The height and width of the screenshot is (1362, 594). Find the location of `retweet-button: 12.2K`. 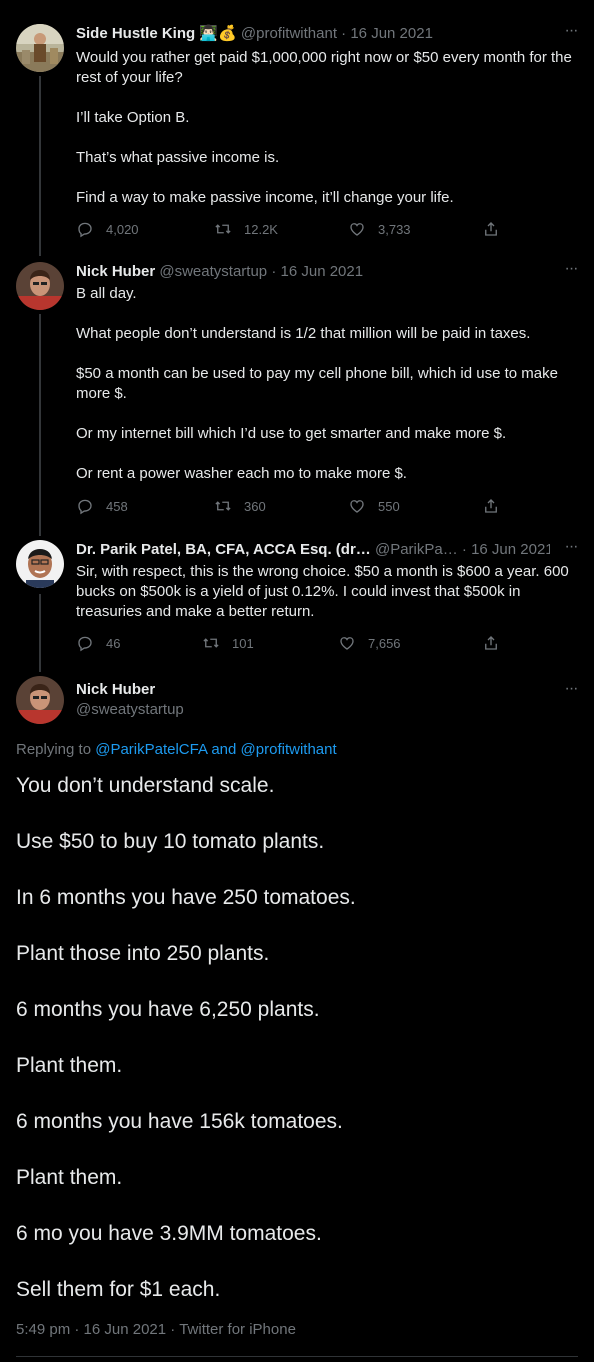

retweet-button: 12.2K is located at coordinates (246, 229).